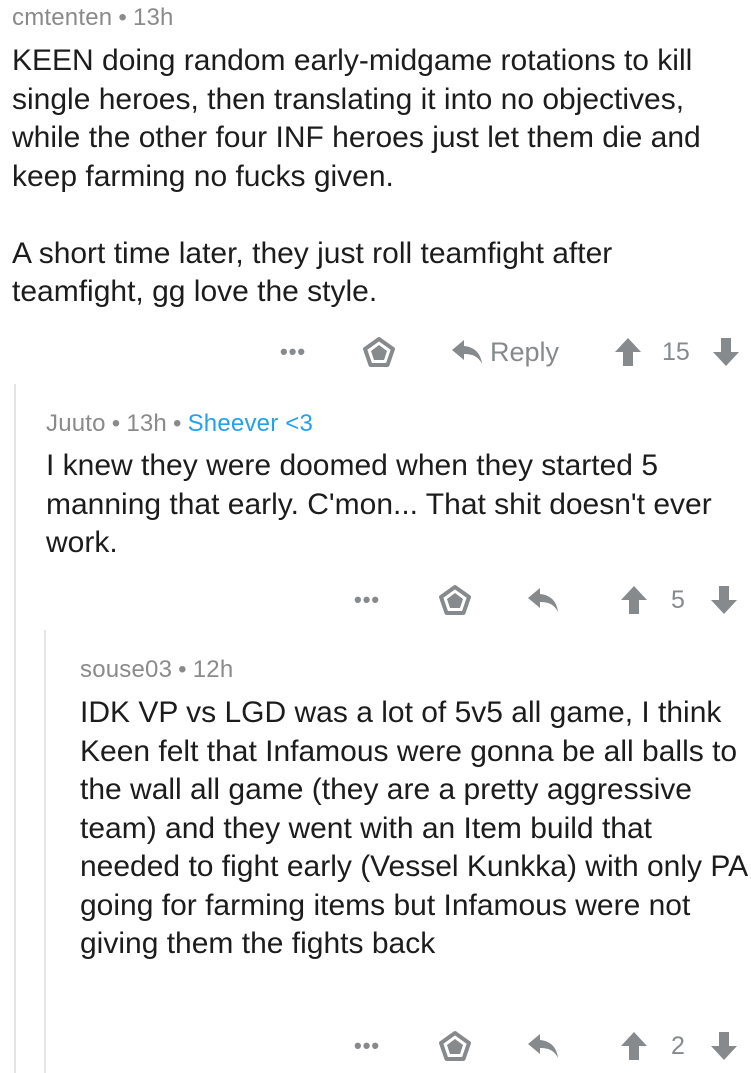 The width and height of the screenshot is (751, 1073). I want to click on comment-actions: ••• Reply 15, so click(375, 352).